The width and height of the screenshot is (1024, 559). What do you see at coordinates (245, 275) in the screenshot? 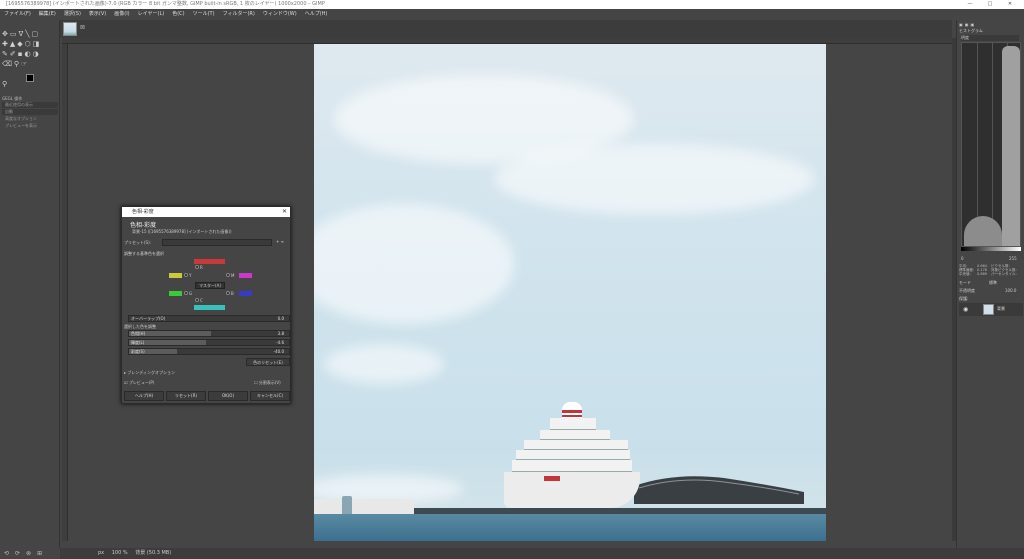
I see `magenta-swatch` at bounding box center [245, 275].